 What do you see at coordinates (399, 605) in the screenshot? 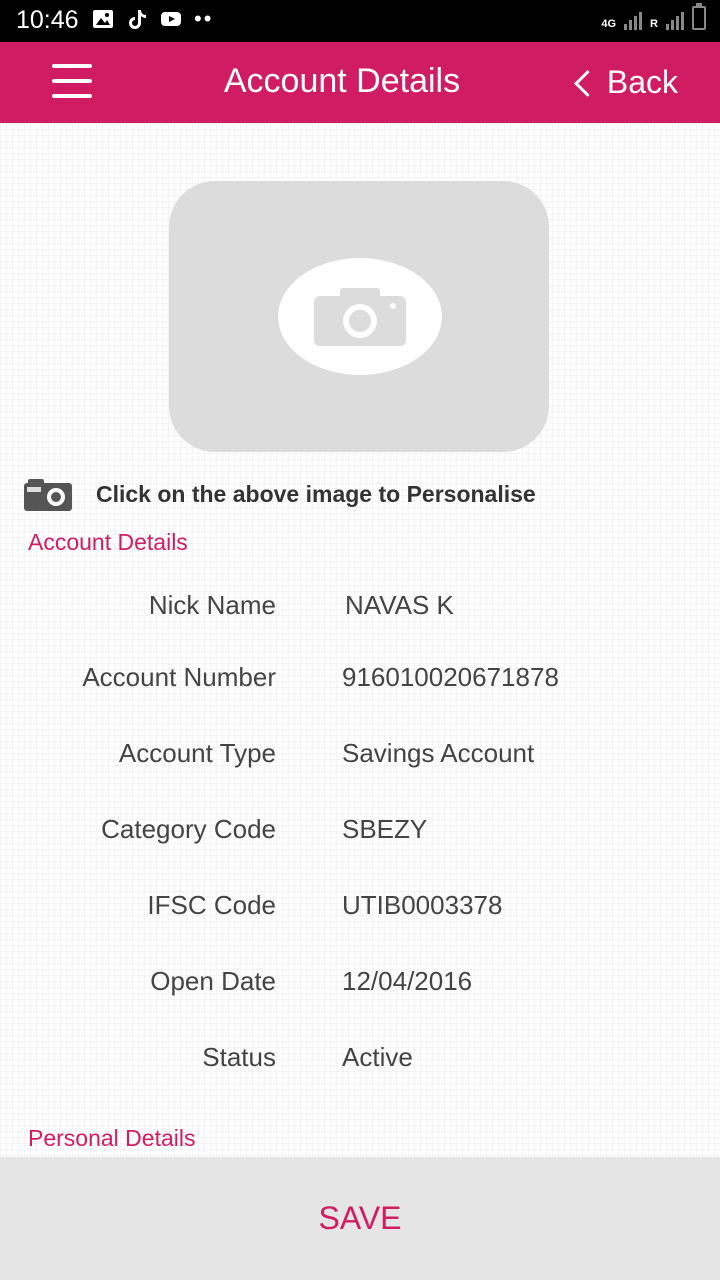
I see `detail-value: NAVAS K` at bounding box center [399, 605].